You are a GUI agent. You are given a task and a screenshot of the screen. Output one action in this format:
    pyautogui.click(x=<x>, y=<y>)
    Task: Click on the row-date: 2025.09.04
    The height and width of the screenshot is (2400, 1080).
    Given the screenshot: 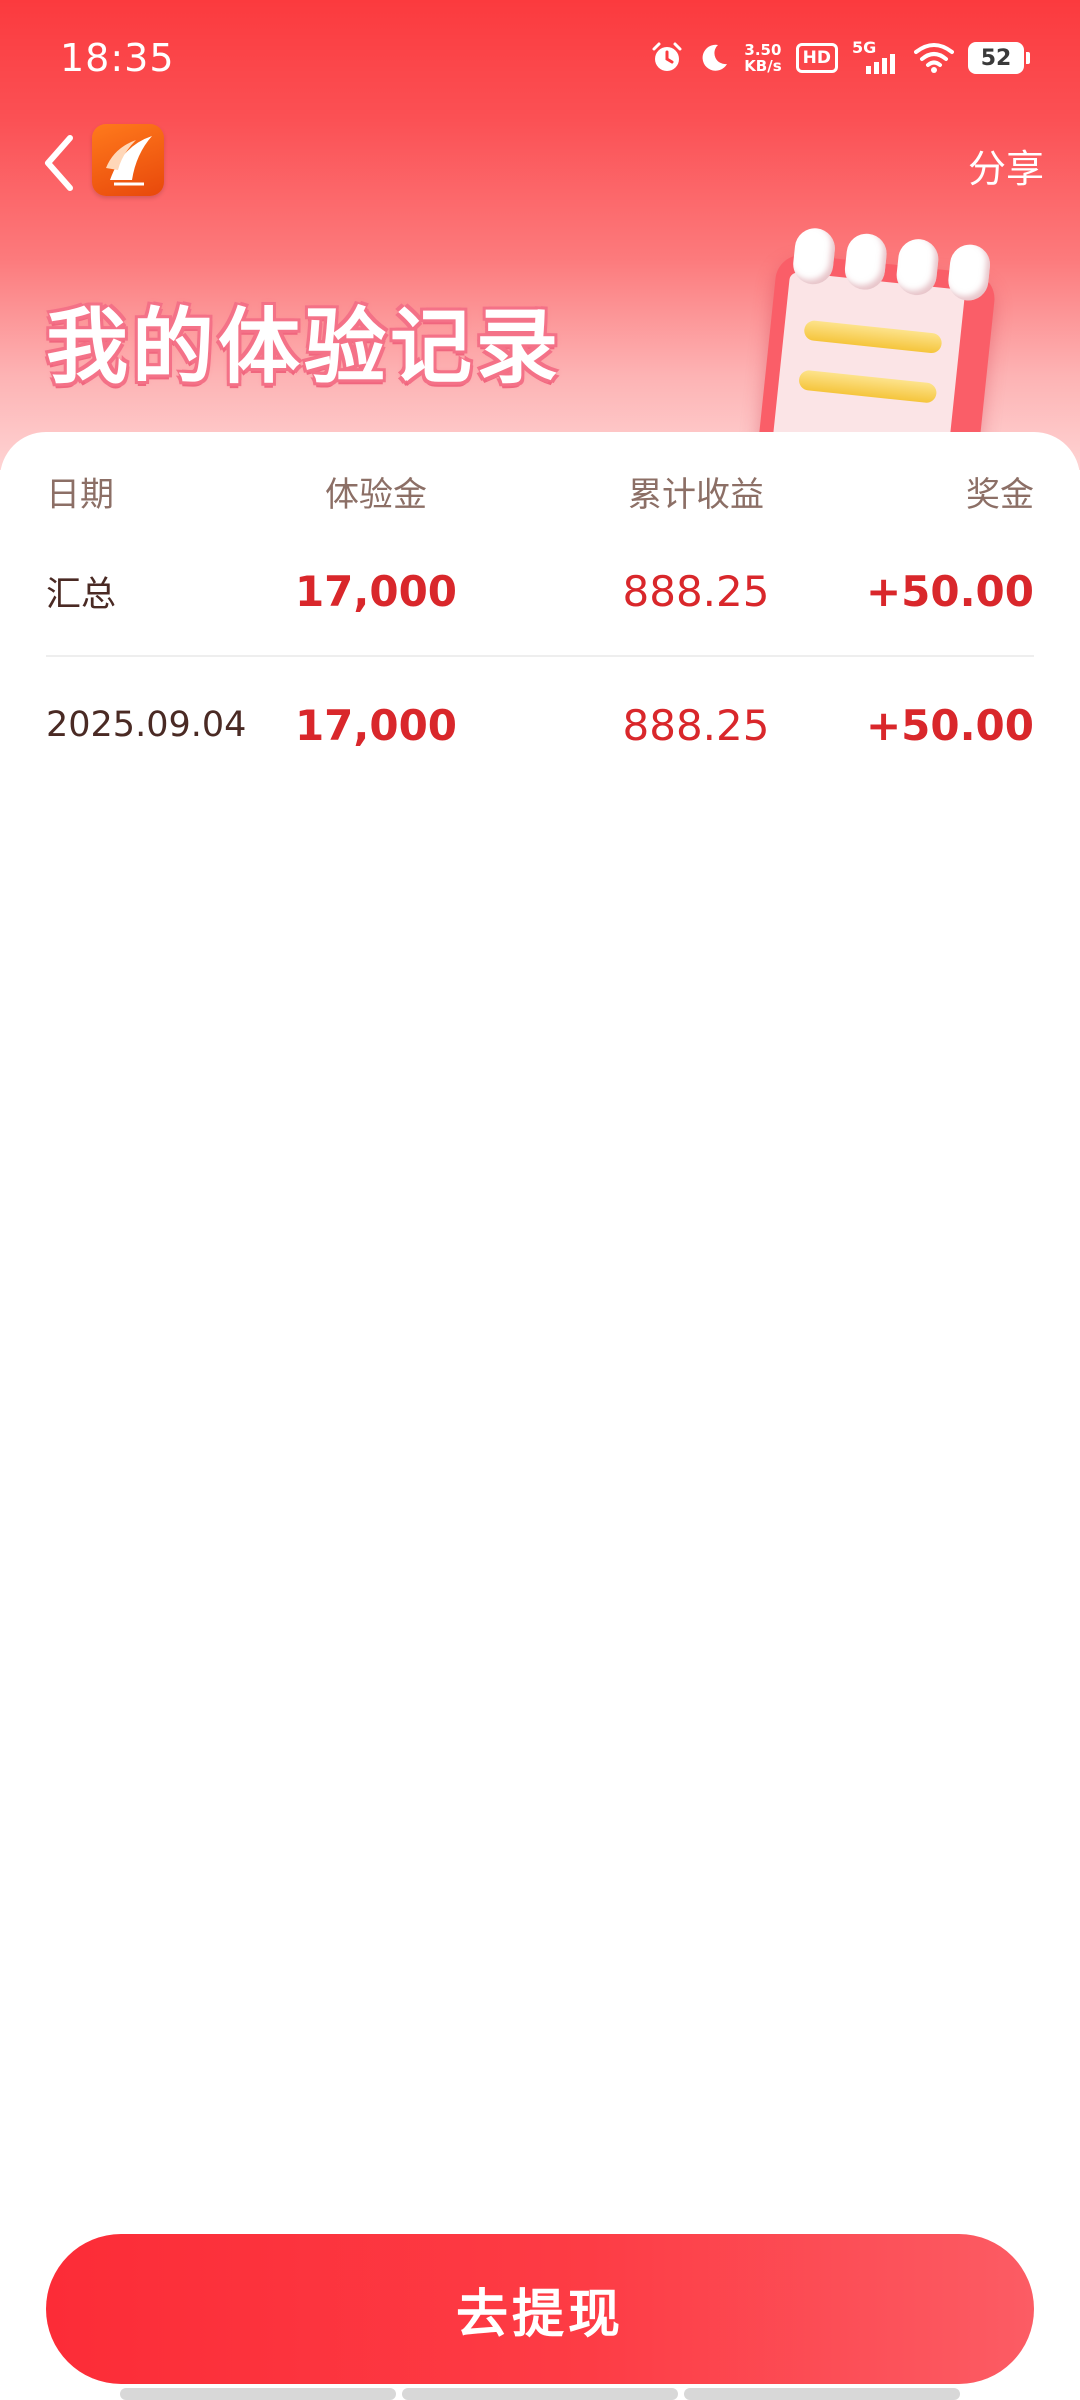 What is the action you would take?
    pyautogui.click(x=146, y=725)
    